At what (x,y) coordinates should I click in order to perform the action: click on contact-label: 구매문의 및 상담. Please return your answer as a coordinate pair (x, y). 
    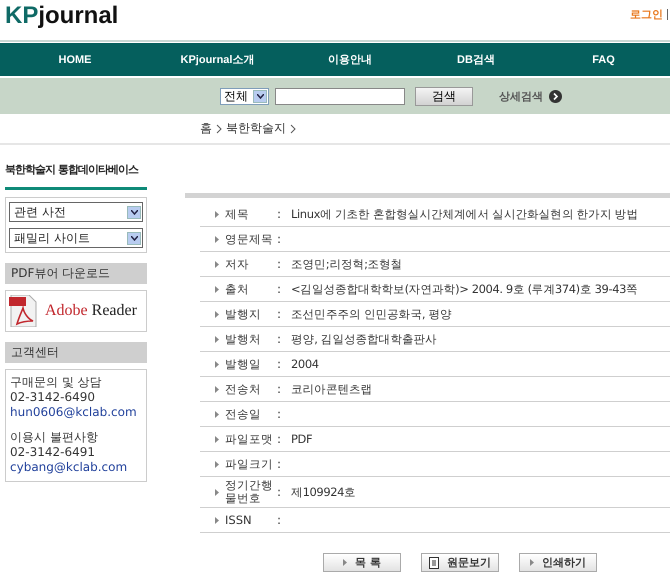
    Looking at the image, I should click on (56, 382).